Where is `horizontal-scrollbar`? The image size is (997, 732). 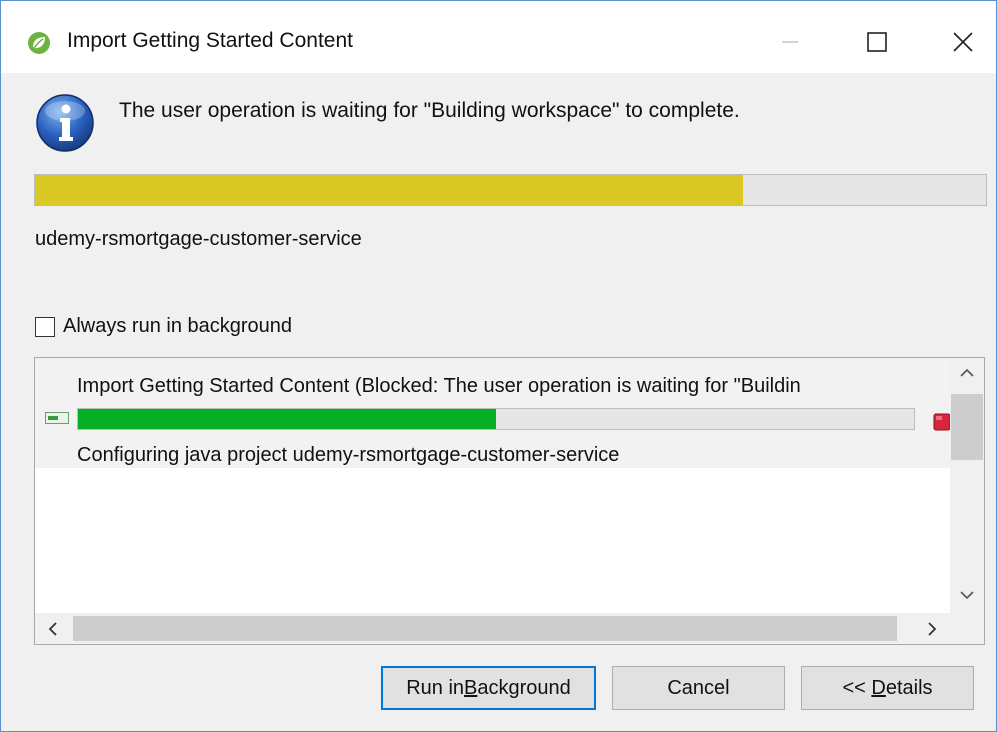 horizontal-scrollbar is located at coordinates (492, 628).